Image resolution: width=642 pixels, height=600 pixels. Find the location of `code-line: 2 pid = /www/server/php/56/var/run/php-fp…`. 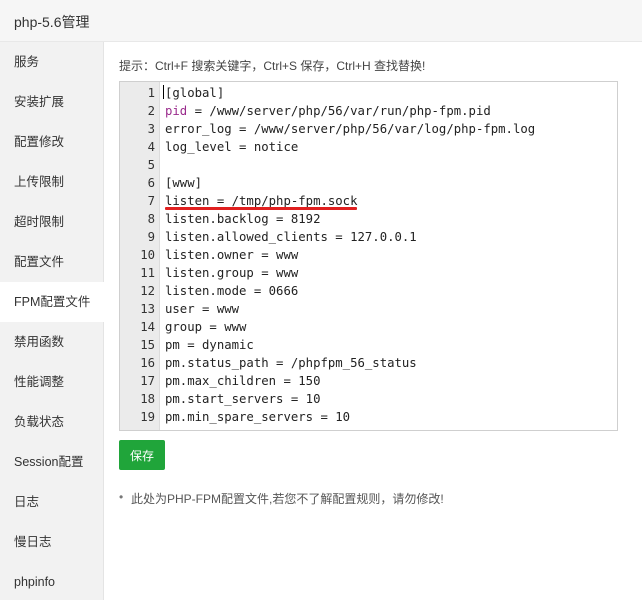

code-line: 2 pid = /www/server/php/56/var/run/php-fp… is located at coordinates (368, 111).